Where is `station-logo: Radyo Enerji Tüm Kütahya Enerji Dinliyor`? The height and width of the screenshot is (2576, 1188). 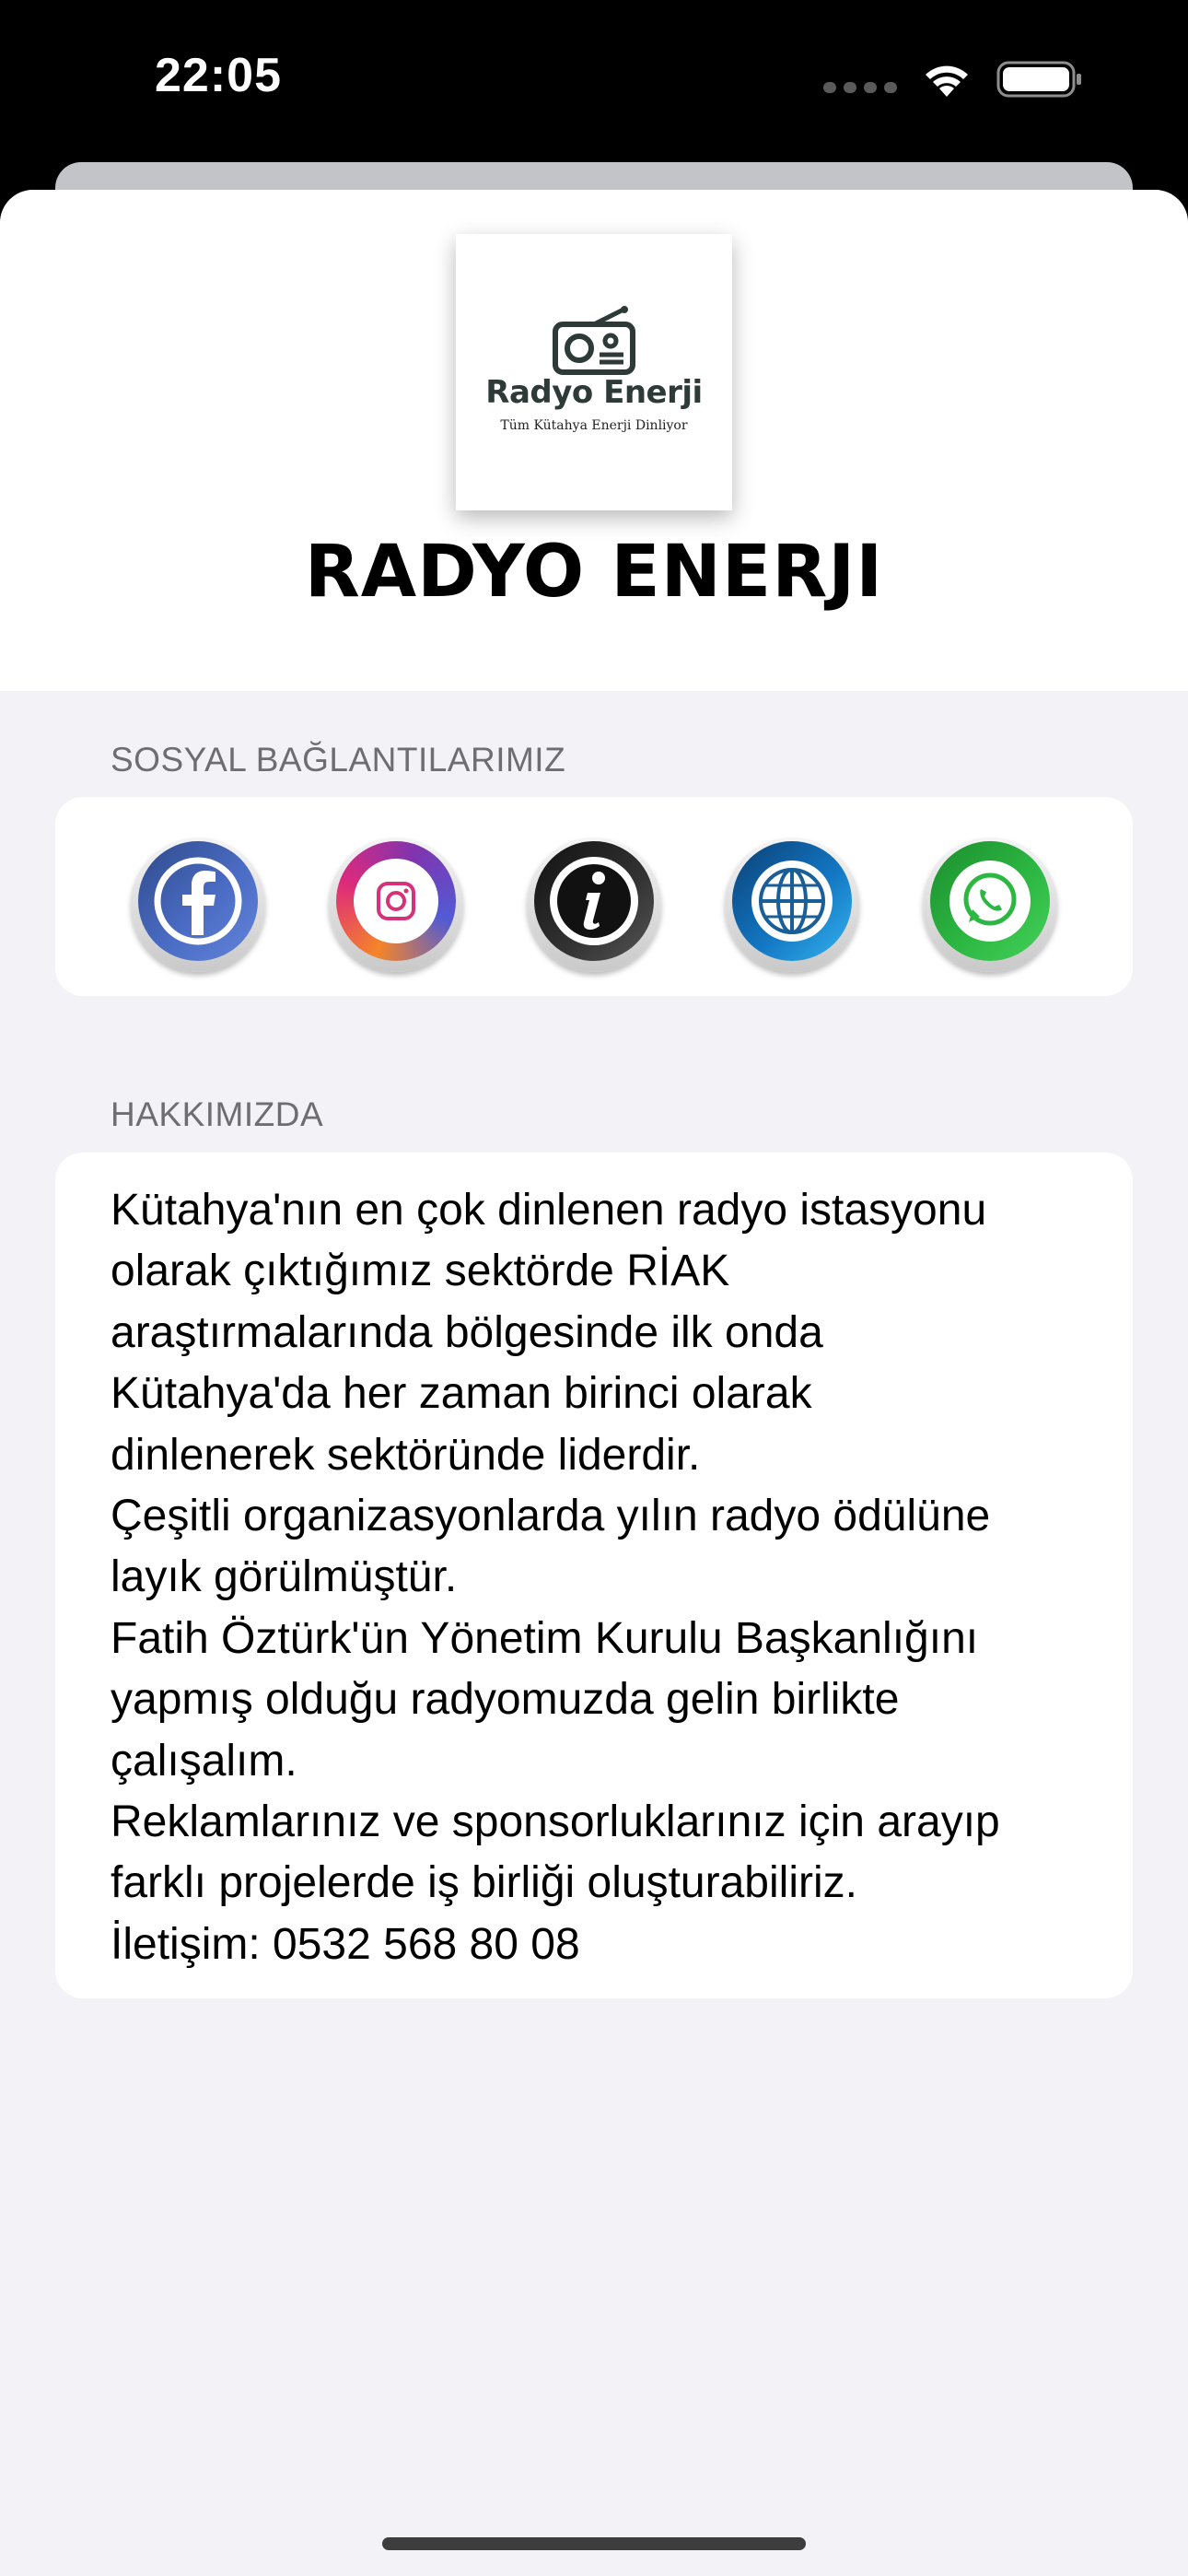
station-logo: Radyo Enerji Tüm Kütahya Enerji Dinliyor is located at coordinates (594, 372).